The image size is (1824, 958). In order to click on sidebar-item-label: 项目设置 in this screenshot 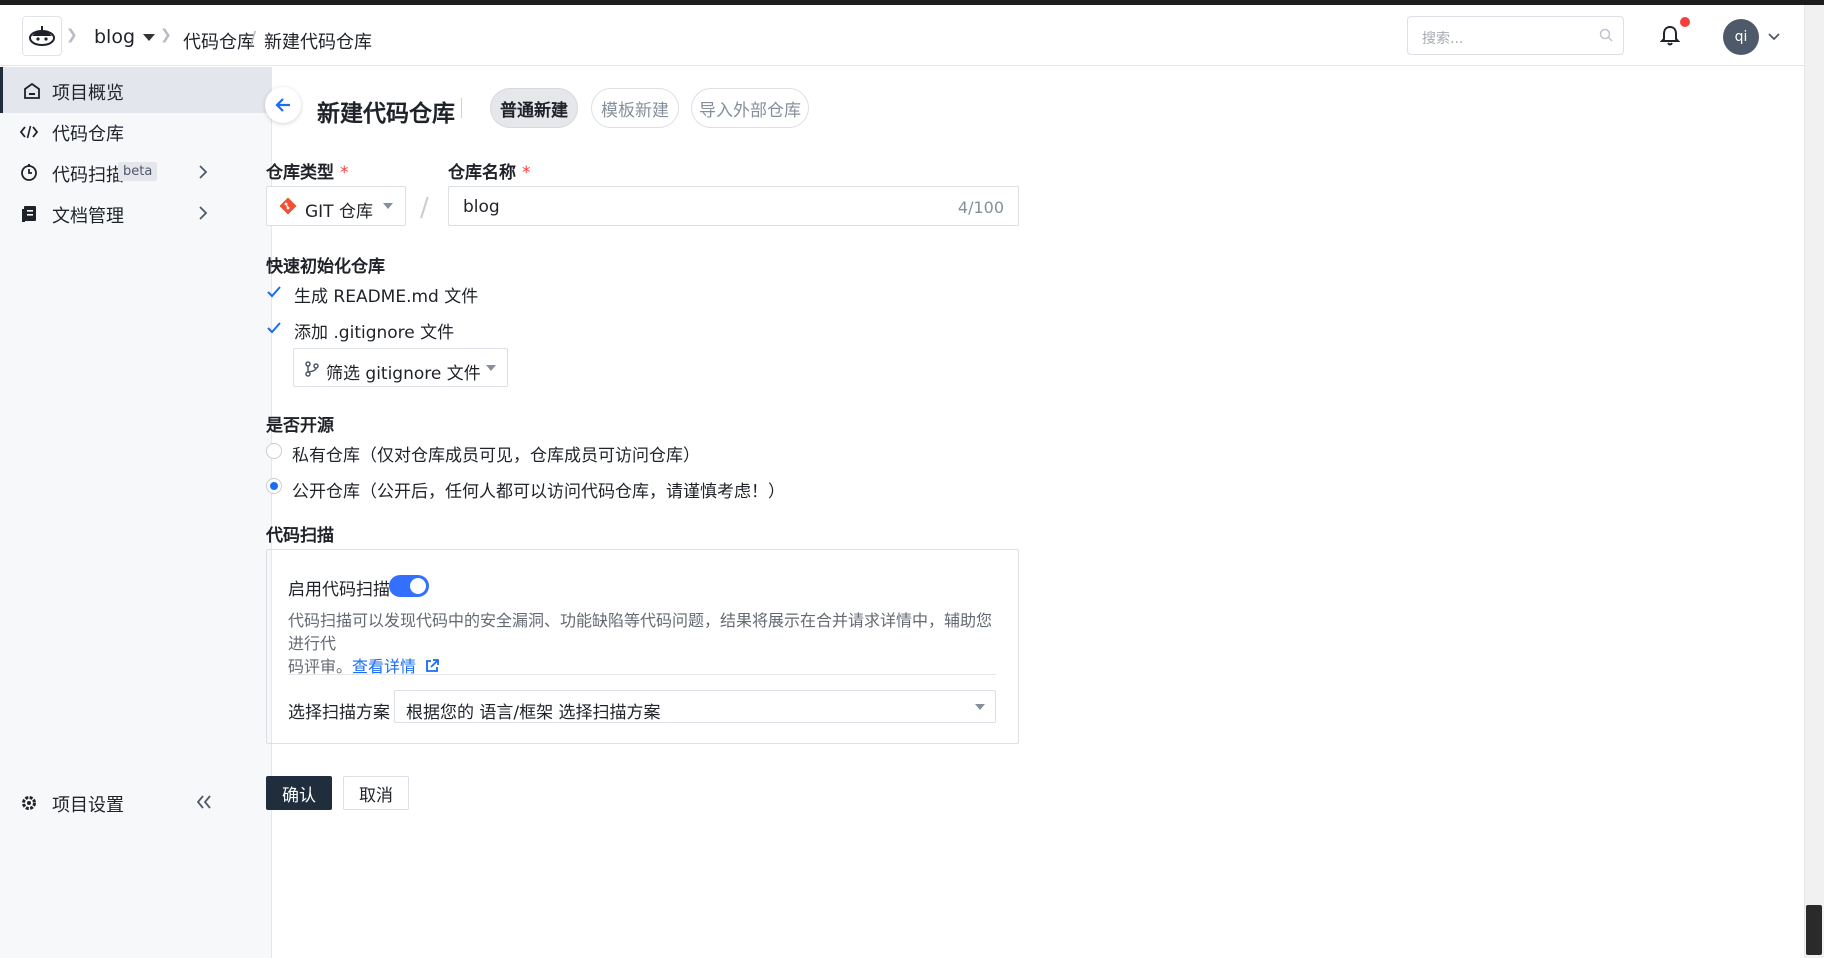, I will do `click(88, 805)`.